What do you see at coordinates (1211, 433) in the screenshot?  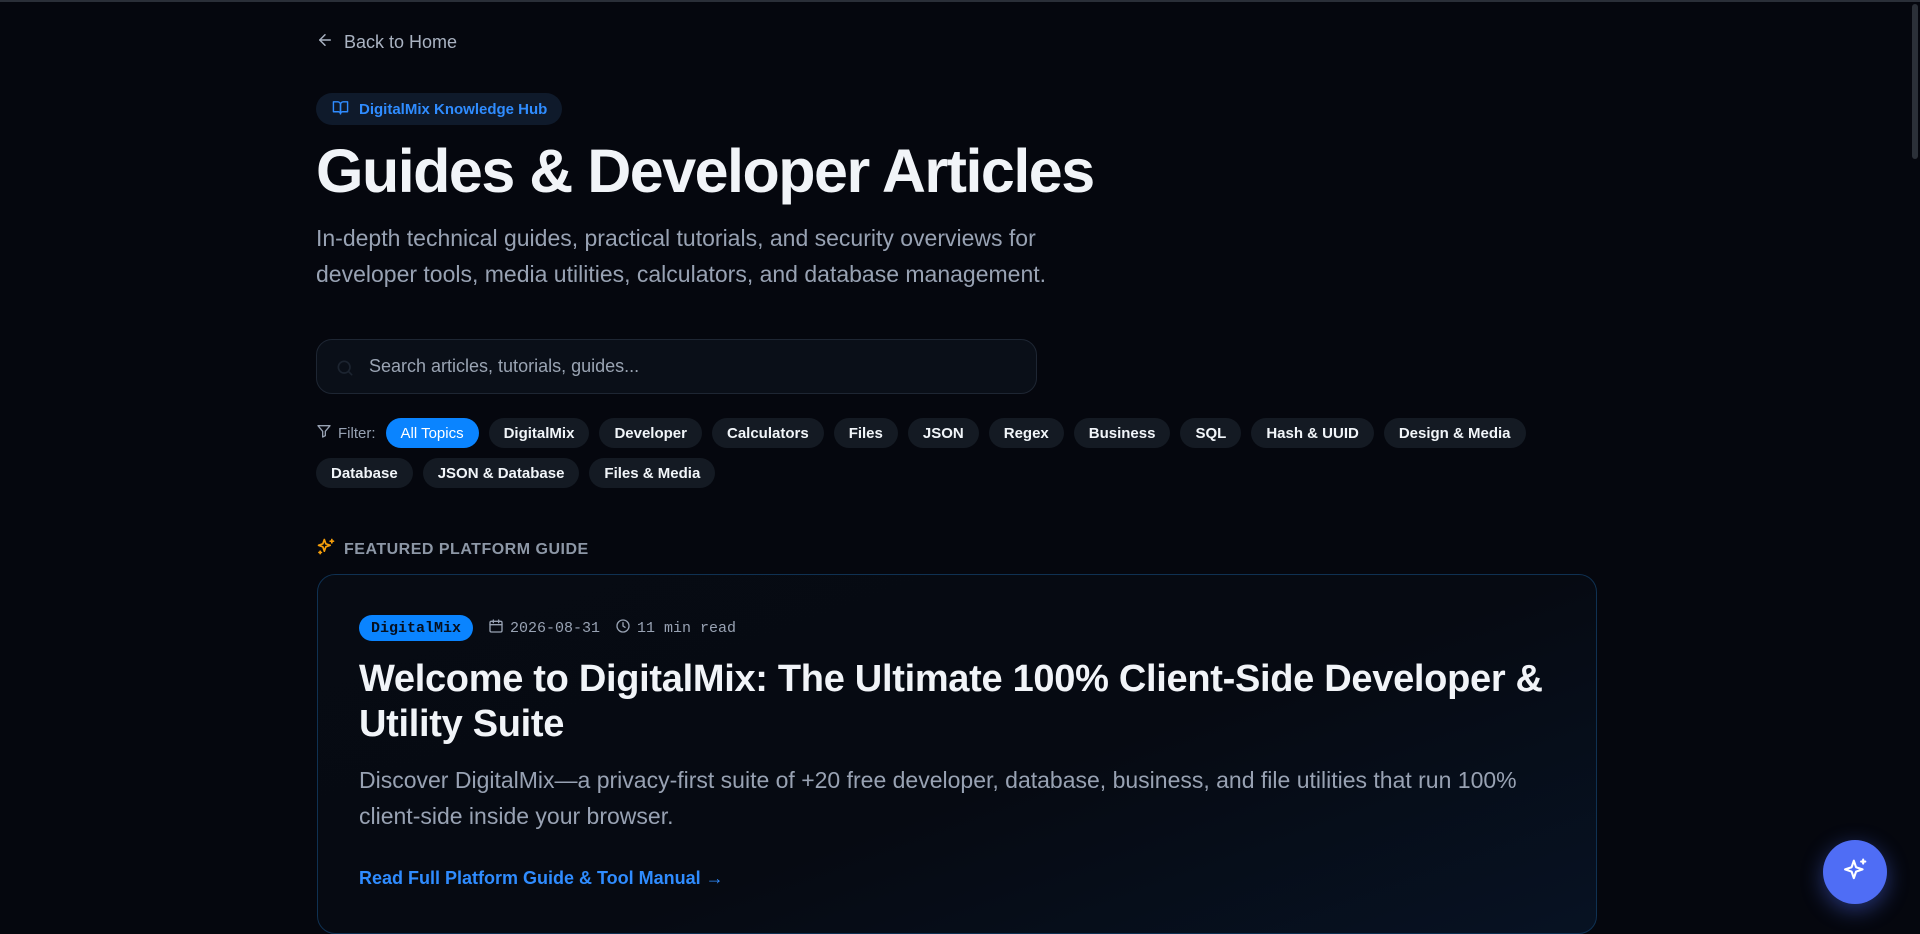 I see `filter-chip-sql: SQL` at bounding box center [1211, 433].